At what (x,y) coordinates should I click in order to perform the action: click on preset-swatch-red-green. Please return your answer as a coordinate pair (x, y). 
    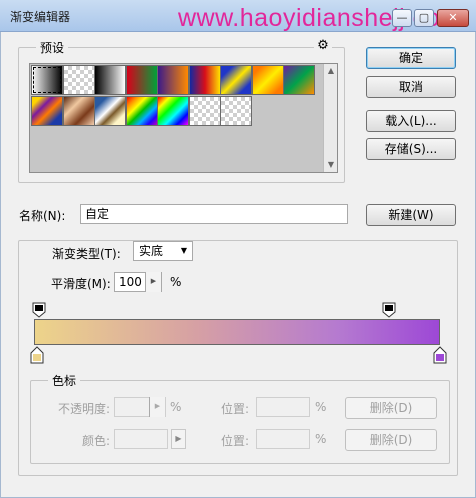
    Looking at the image, I should click on (141, 80).